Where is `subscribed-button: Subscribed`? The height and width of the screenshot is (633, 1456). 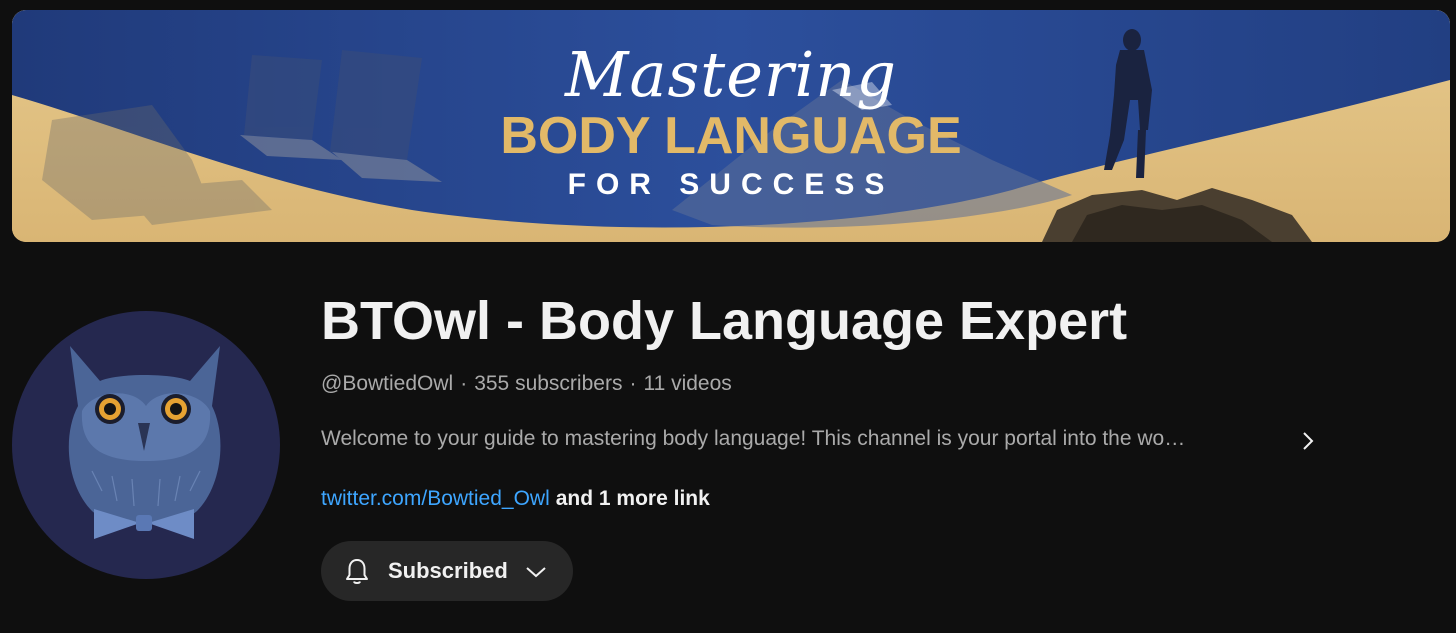
subscribed-button: Subscribed is located at coordinates (447, 571).